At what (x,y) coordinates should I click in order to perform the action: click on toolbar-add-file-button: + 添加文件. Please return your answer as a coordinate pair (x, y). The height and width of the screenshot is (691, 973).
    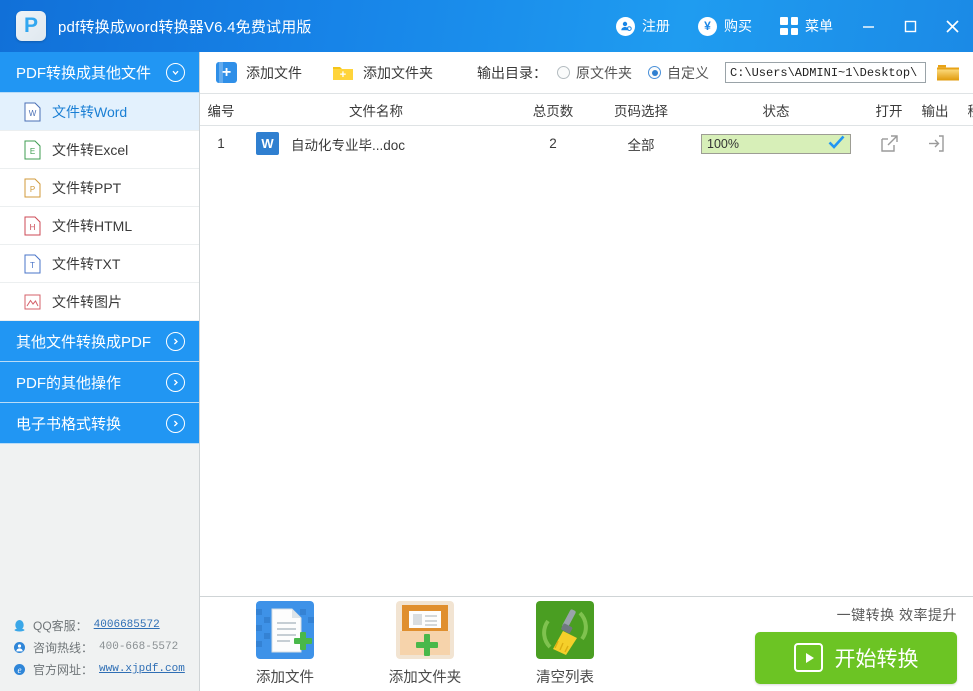
    Looking at the image, I should click on (259, 72).